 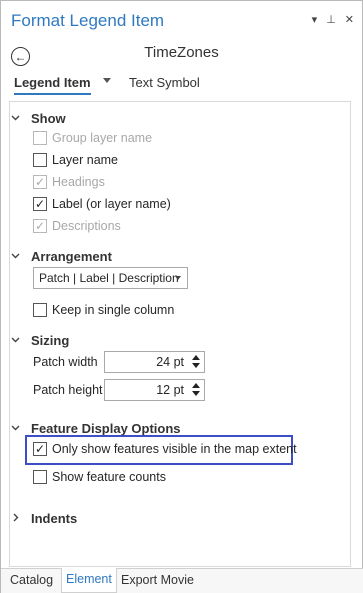 I want to click on checkbox-label: Group layer name, so click(x=102, y=138).